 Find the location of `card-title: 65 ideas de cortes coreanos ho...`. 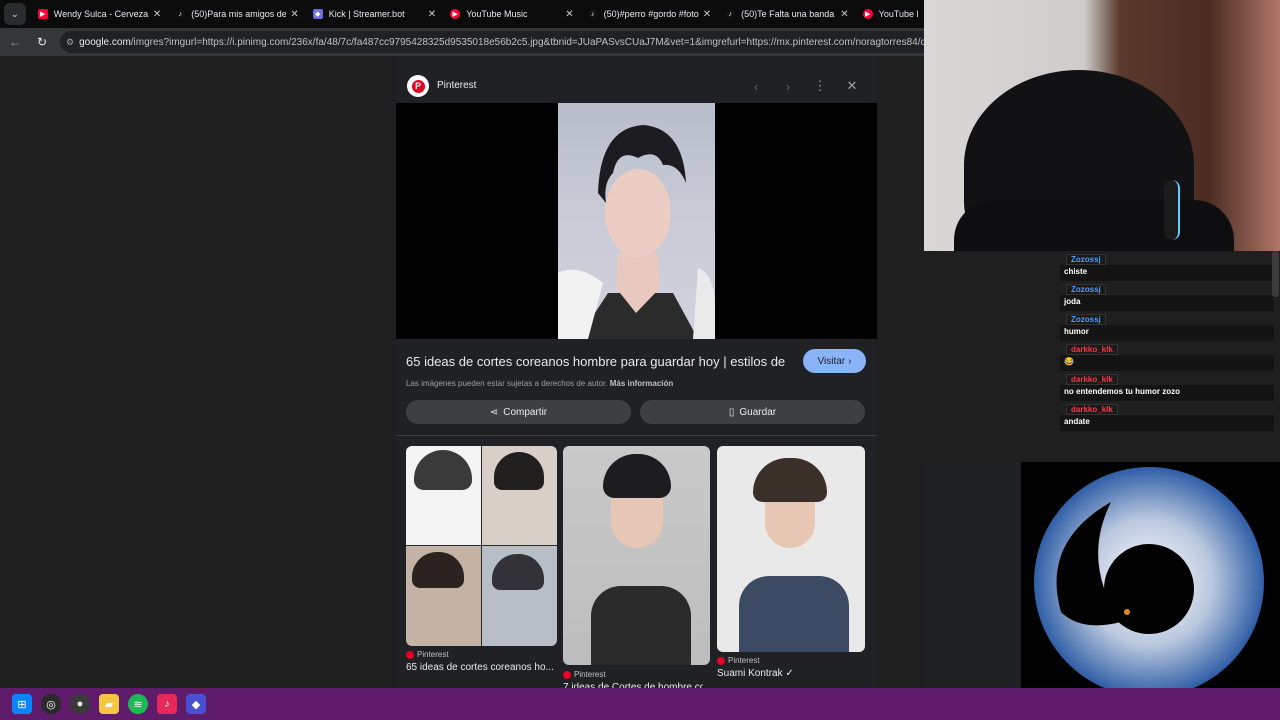

card-title: 65 ideas de cortes coreanos ho... is located at coordinates (481, 667).